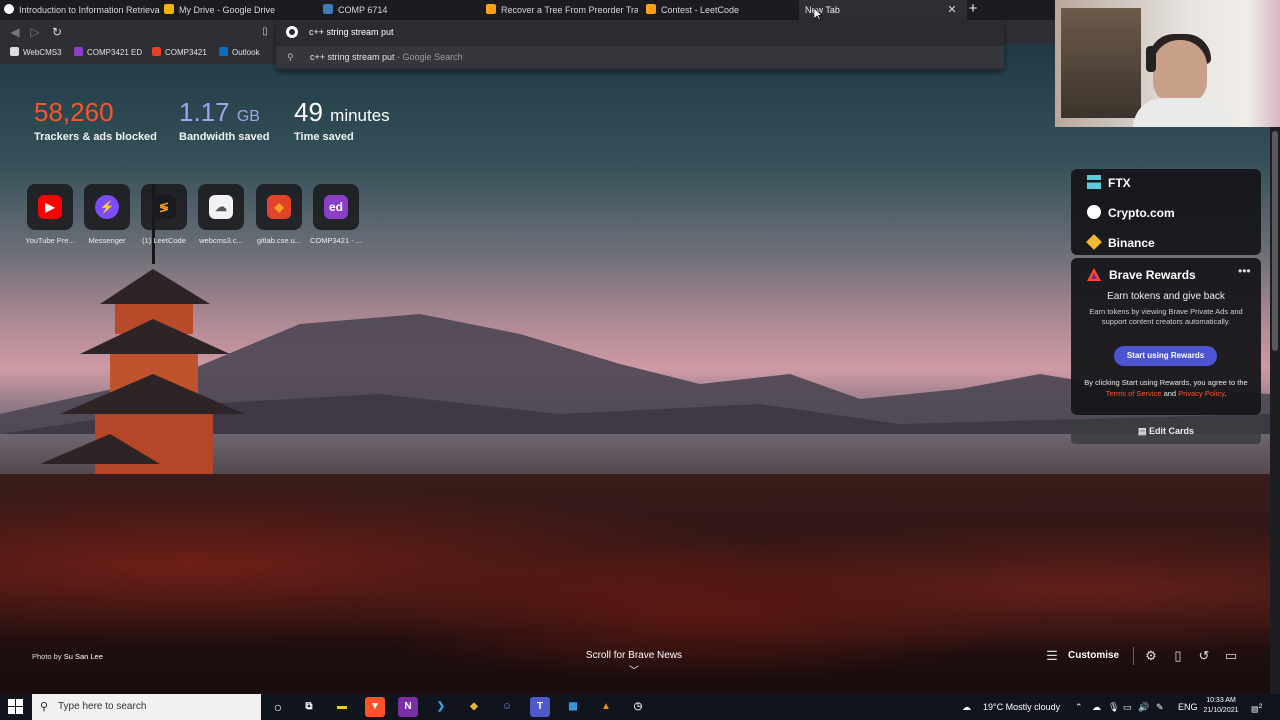  Describe the element at coordinates (36, 53) in the screenshot. I see `bookmark-webcms3: WebCMS3` at that location.